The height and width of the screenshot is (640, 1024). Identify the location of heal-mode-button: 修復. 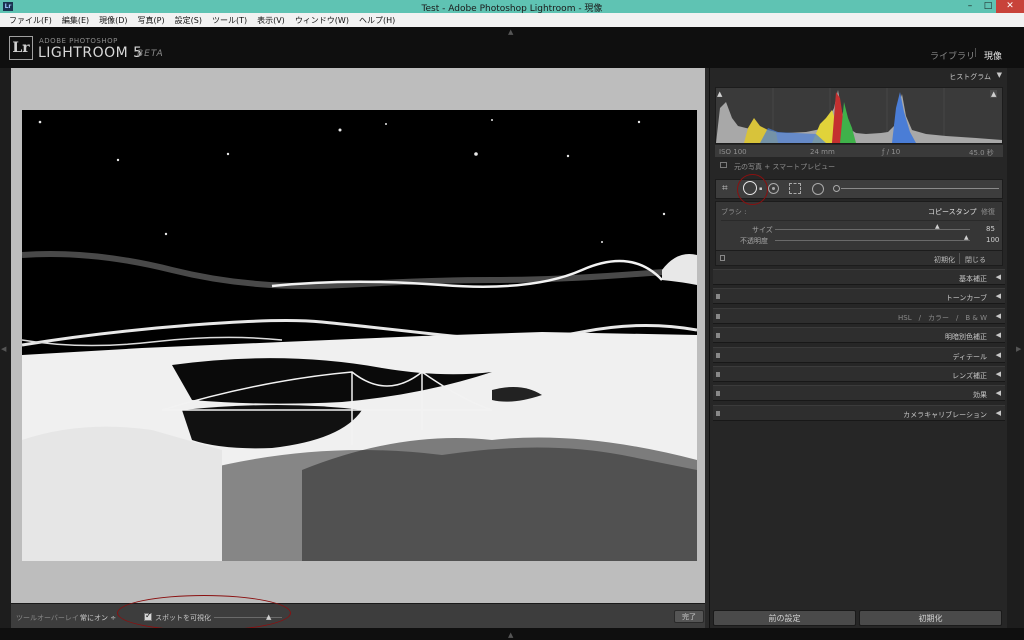
(988, 212).